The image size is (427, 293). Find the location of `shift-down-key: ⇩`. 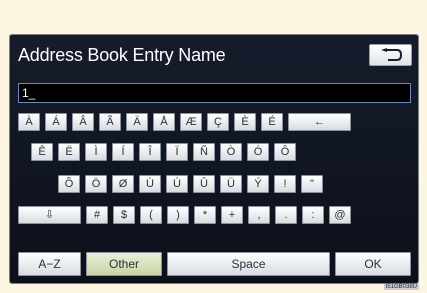

shift-down-key: ⇩ is located at coordinates (49, 215).